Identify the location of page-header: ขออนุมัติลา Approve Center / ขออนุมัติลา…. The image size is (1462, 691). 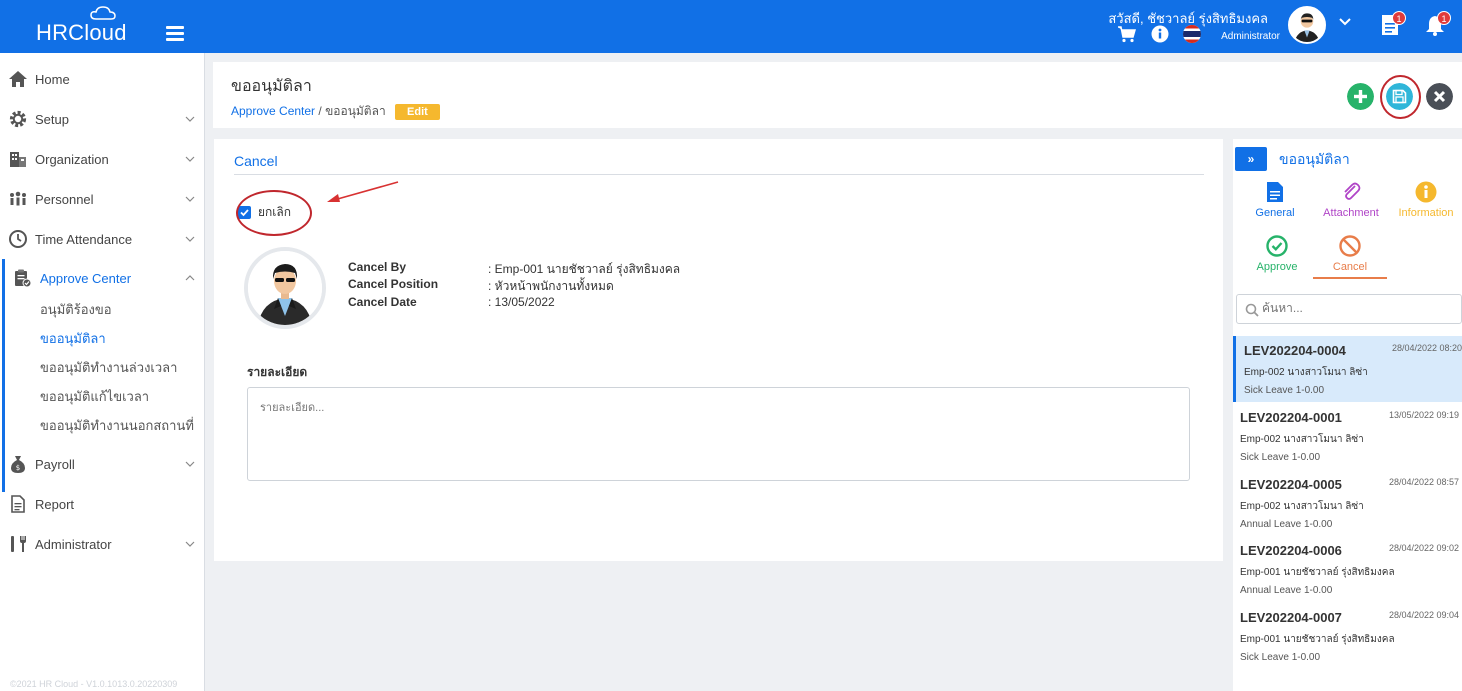
(837, 95).